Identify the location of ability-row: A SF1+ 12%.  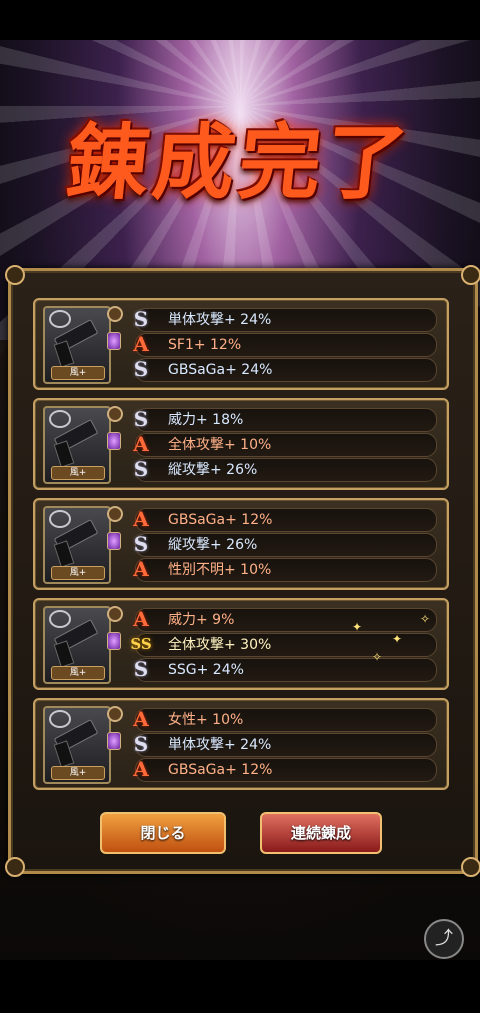
(285, 345).